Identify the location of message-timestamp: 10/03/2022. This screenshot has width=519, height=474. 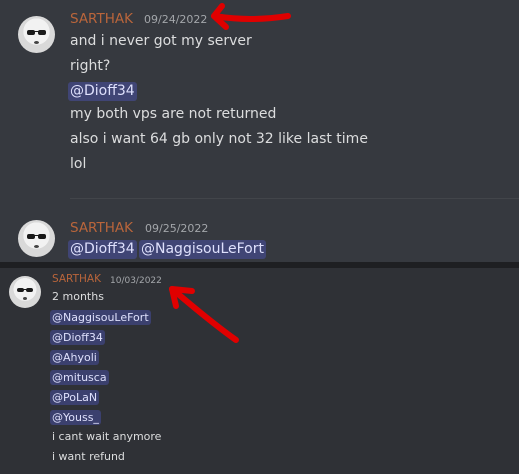
(136, 281).